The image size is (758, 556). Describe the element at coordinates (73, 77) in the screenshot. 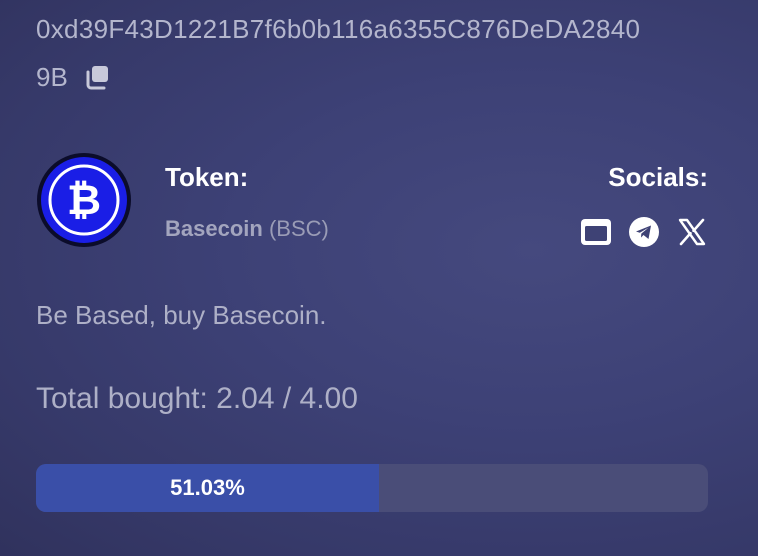

I see `contract-address-row-2: 9B` at that location.